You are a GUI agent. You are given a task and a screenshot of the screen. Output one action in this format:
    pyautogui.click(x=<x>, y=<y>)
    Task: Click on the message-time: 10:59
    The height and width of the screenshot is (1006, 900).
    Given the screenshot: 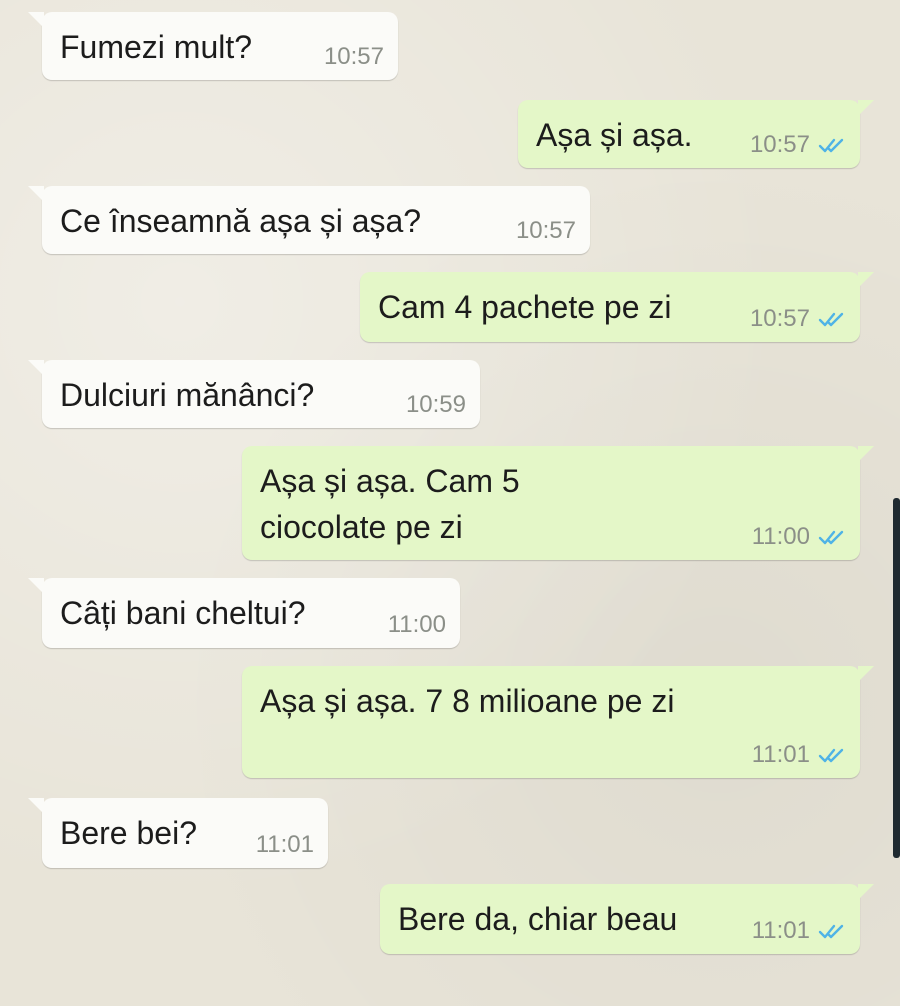 What is the action you would take?
    pyautogui.click(x=435, y=404)
    